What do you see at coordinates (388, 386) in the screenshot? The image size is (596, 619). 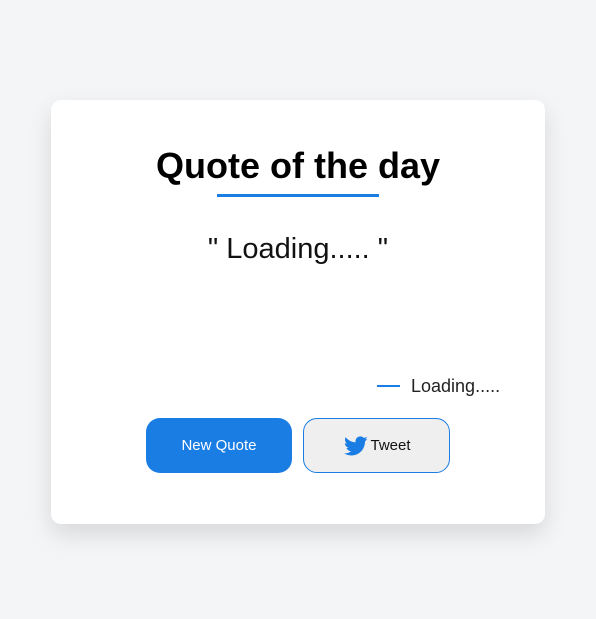 I see `author-dash` at bounding box center [388, 386].